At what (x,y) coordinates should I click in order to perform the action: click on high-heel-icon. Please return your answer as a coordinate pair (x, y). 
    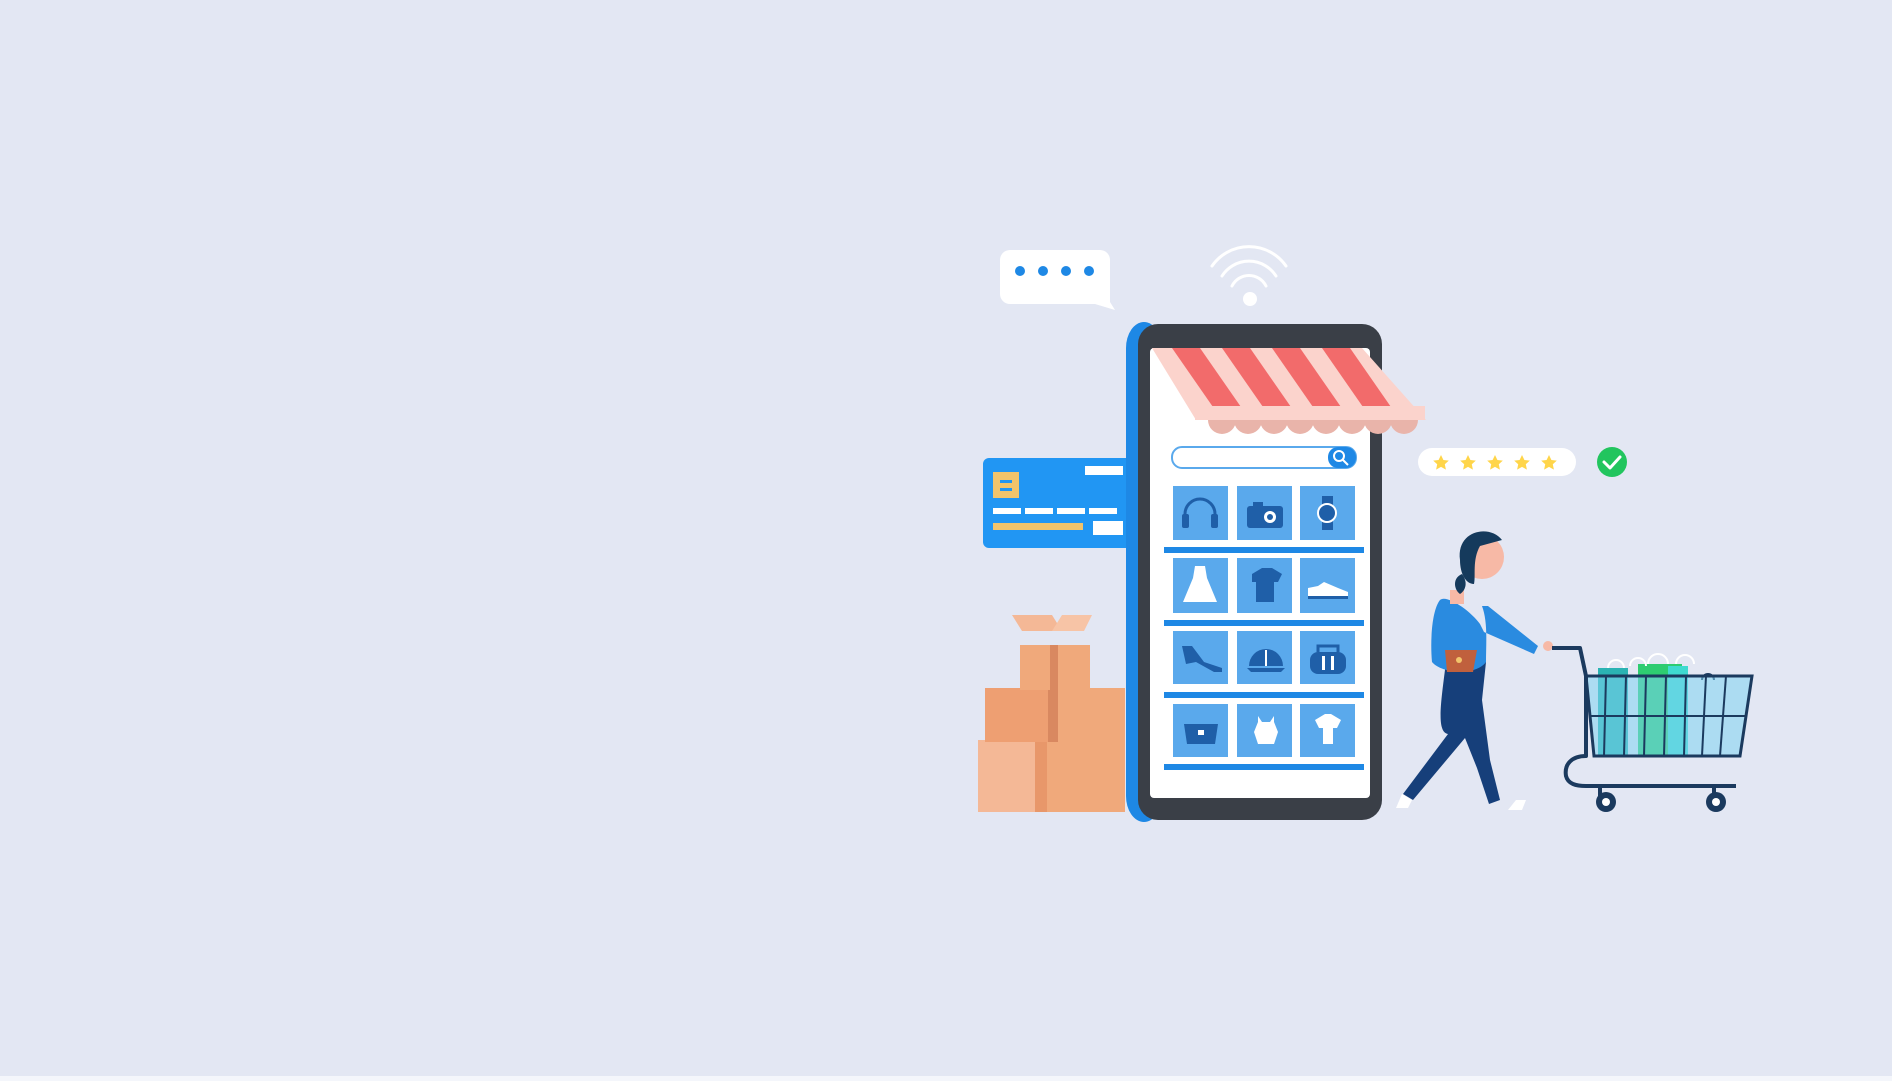
    Looking at the image, I should click on (1200, 657).